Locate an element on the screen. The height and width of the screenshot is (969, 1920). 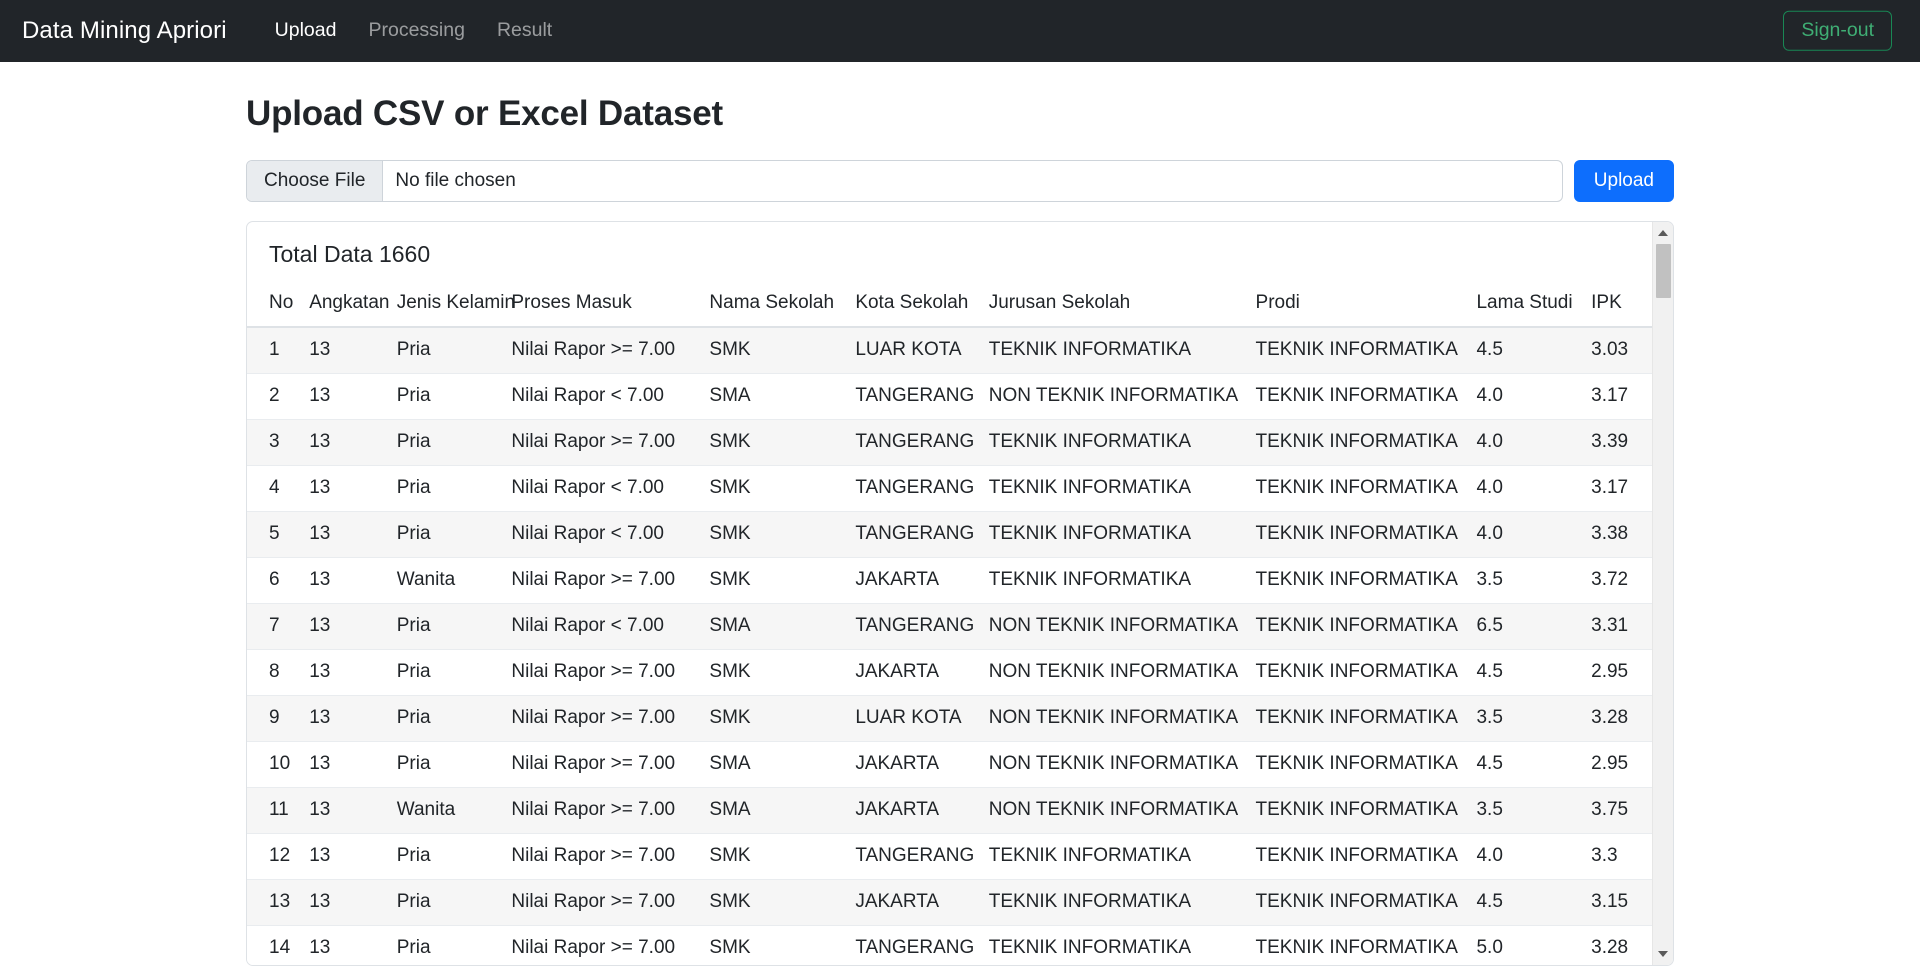
sign-out-button: Sign-out is located at coordinates (1837, 31).